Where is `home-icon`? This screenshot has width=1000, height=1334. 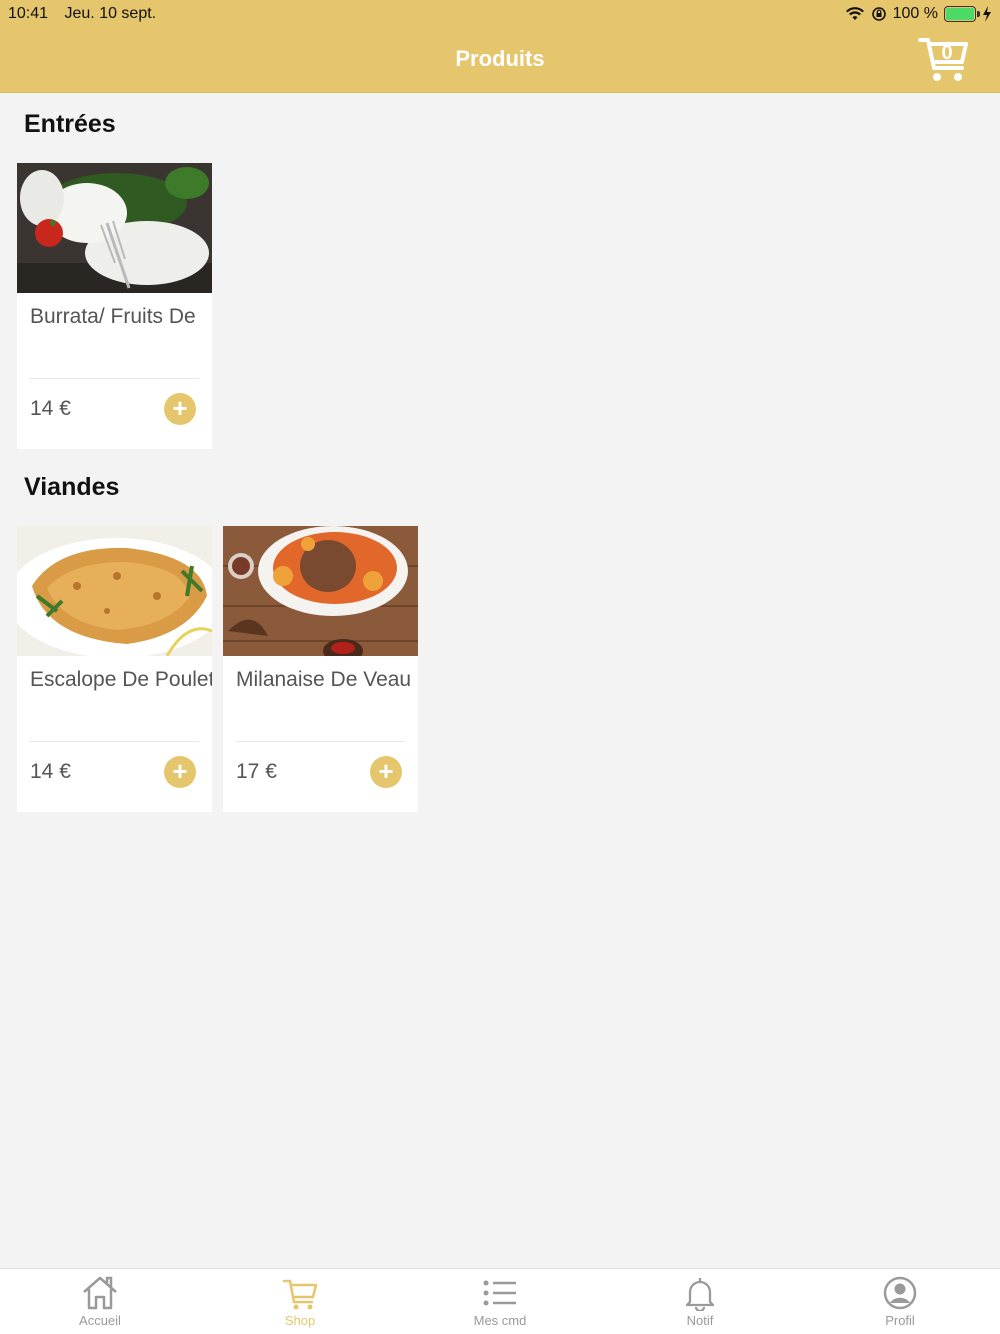 home-icon is located at coordinates (100, 1293).